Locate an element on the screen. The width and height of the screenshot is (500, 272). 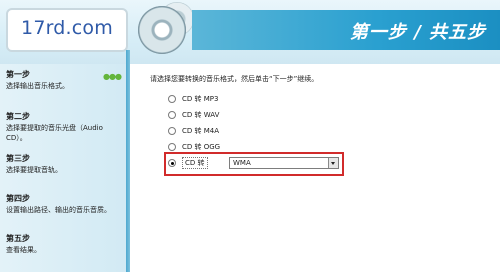
sidebar-step-2: 第二步 选择要提取的音乐光盘（Audio CD）。 is located at coordinates (65, 127).